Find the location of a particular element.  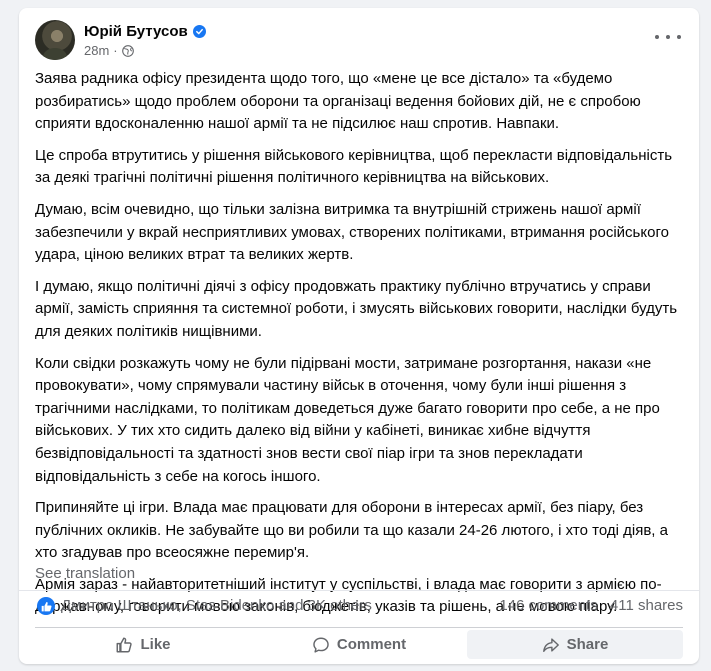

comment-icon is located at coordinates (321, 645).